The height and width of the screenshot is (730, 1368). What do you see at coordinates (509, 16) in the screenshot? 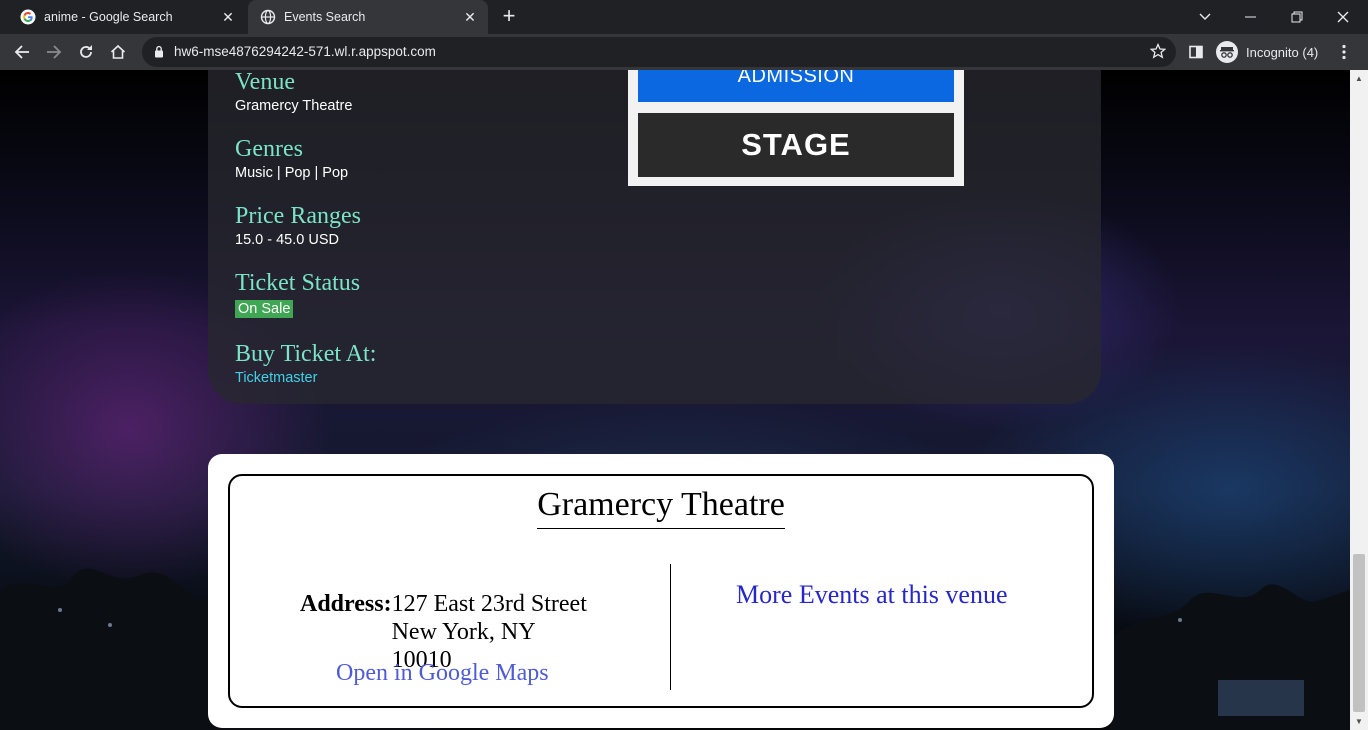
I see `new-tab-button: +` at bounding box center [509, 16].